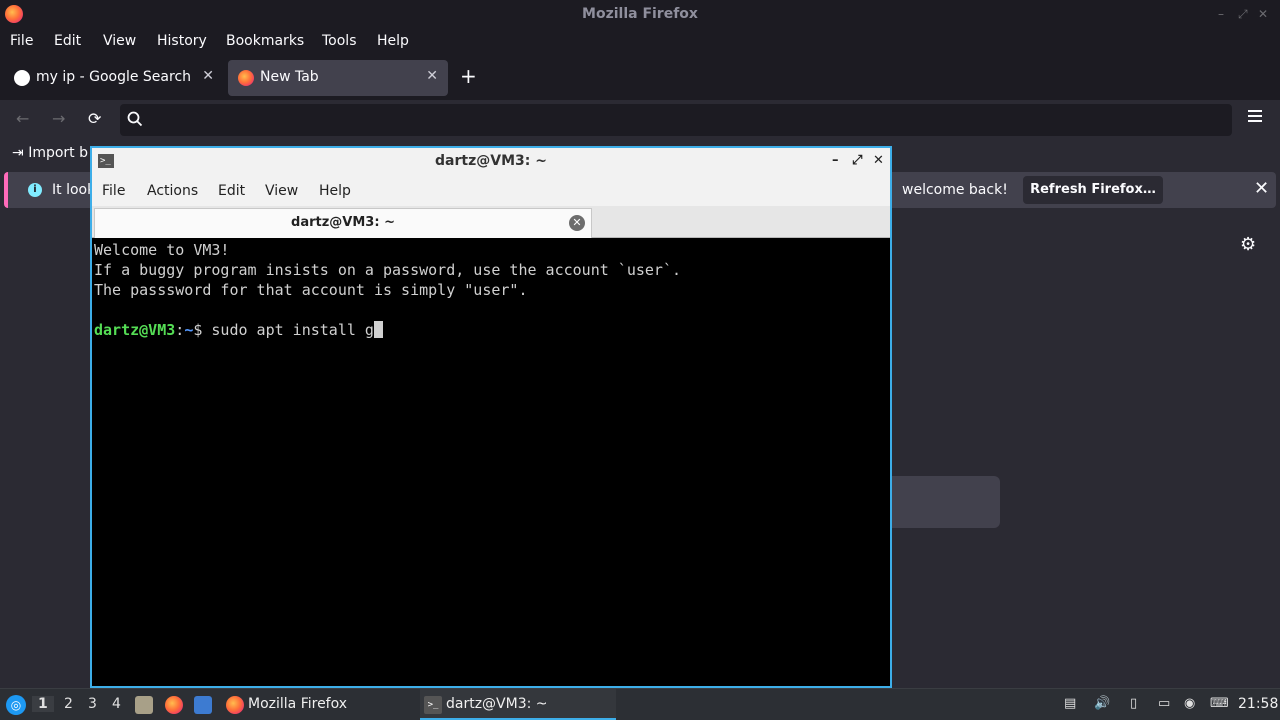 This screenshot has height=720, width=1280. I want to click on workspace-2: 2, so click(68, 704).